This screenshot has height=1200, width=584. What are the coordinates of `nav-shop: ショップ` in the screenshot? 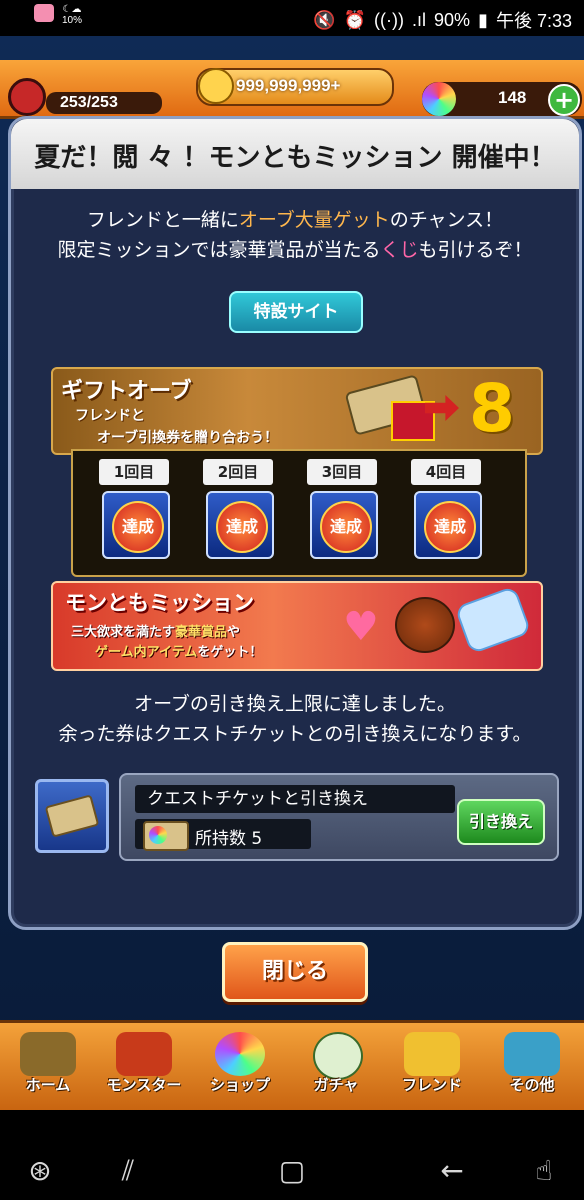 It's located at (240, 1065).